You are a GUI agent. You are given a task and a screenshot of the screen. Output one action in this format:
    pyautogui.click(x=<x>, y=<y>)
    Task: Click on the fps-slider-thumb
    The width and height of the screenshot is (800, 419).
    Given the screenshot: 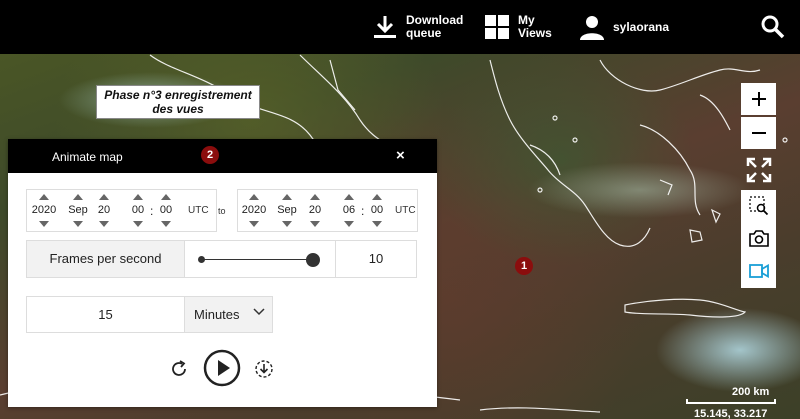 What is the action you would take?
    pyautogui.click(x=313, y=260)
    